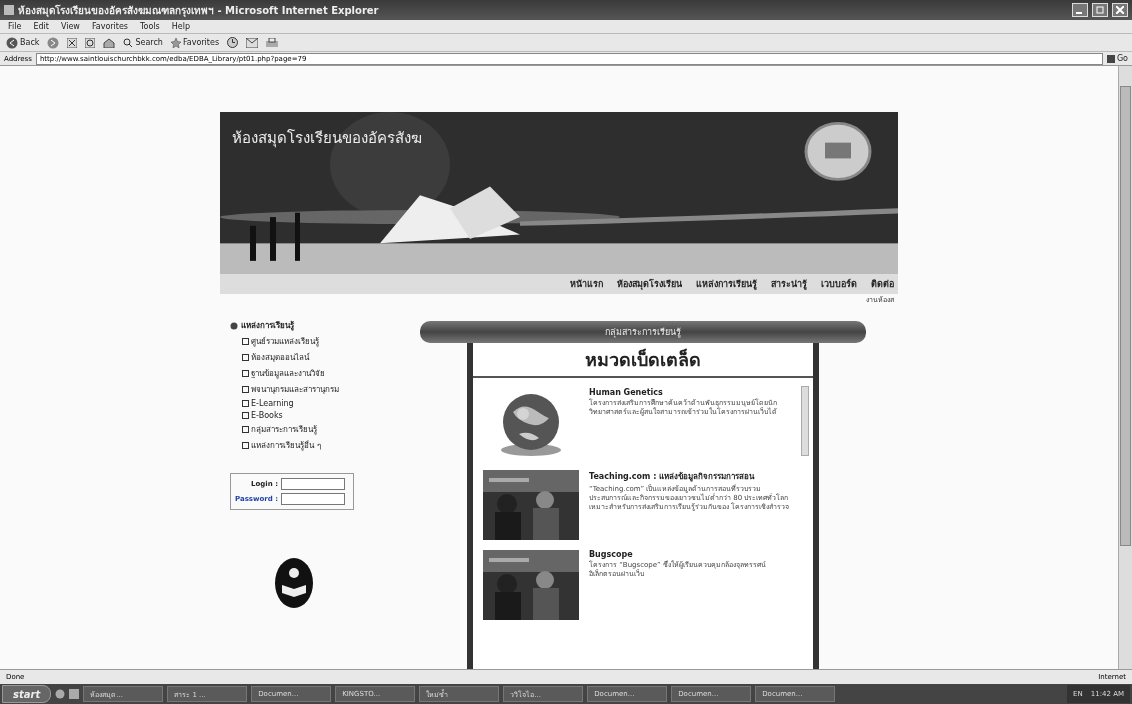 This screenshot has height=704, width=1132. What do you see at coordinates (180, 26) in the screenshot?
I see `menu-item: Help` at bounding box center [180, 26].